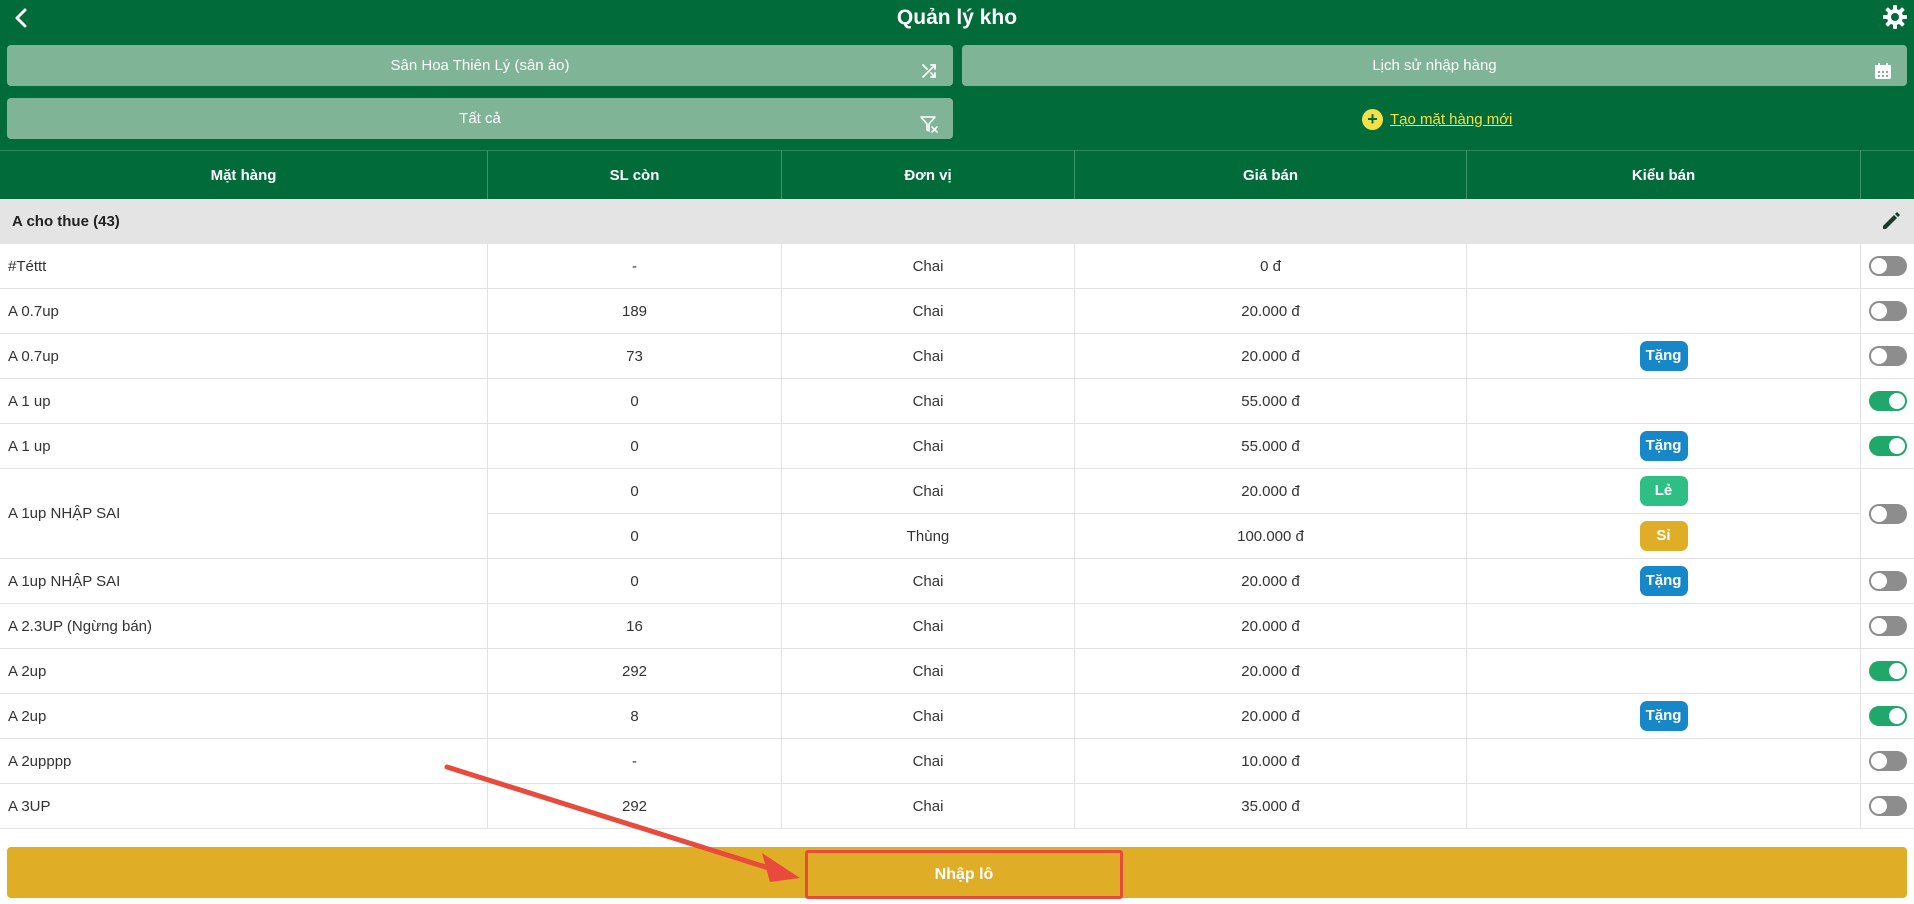 The image size is (1914, 904). I want to click on import-history-button: Lịch sử nhập hàng, so click(1434, 65).